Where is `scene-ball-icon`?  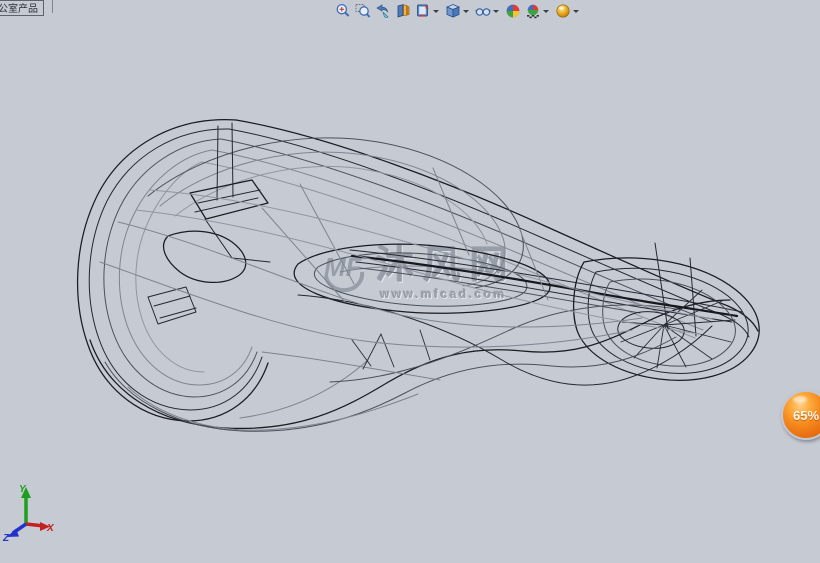
scene-ball-icon is located at coordinates (532, 11).